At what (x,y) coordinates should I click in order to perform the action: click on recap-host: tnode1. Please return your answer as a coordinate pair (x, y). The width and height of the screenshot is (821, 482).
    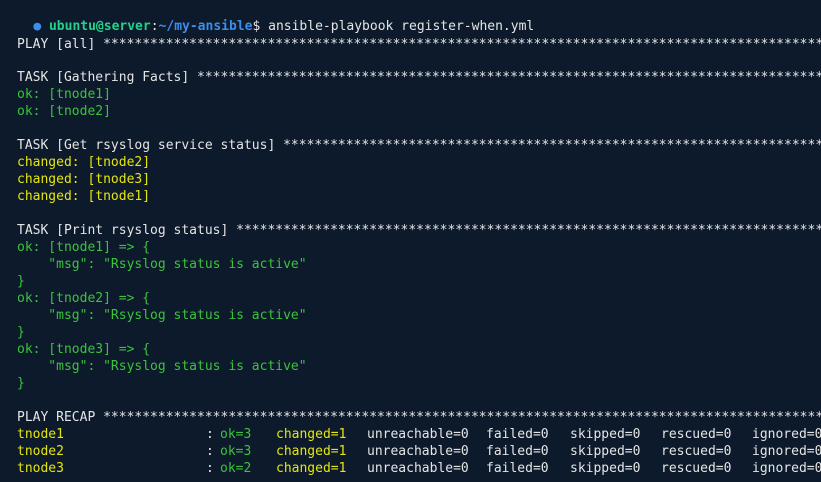
    Looking at the image, I should click on (40, 434).